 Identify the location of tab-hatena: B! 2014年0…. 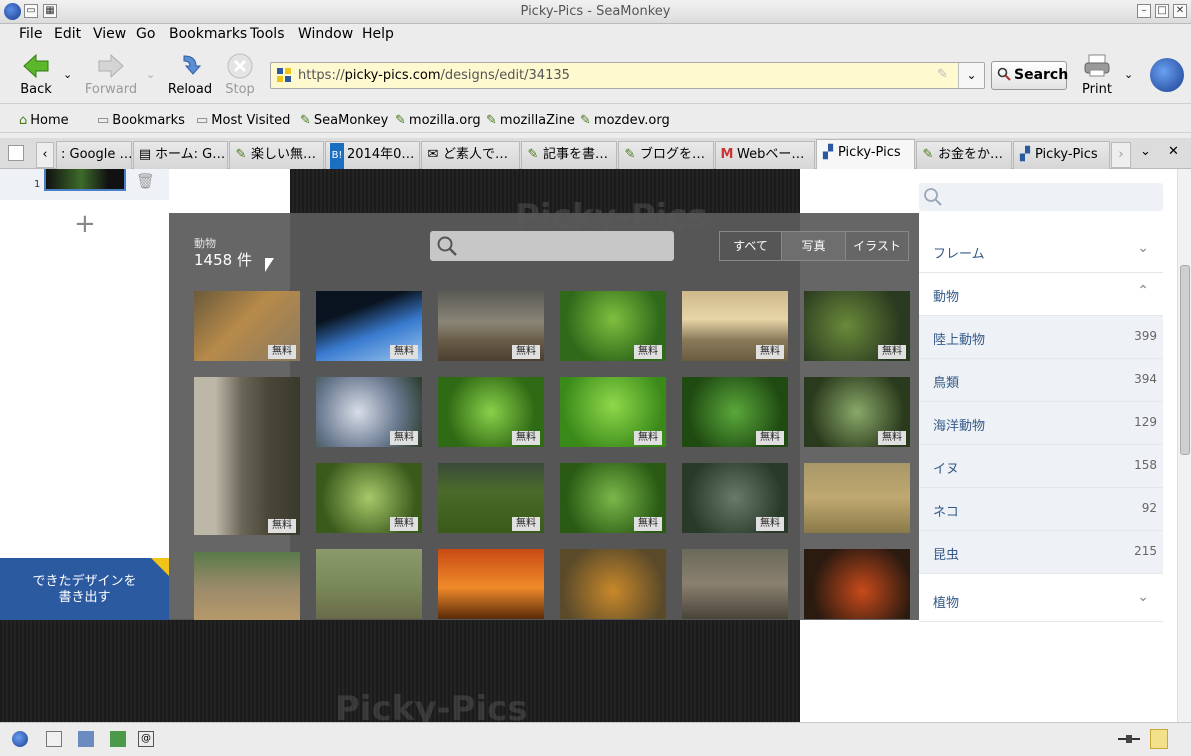
(372, 155).